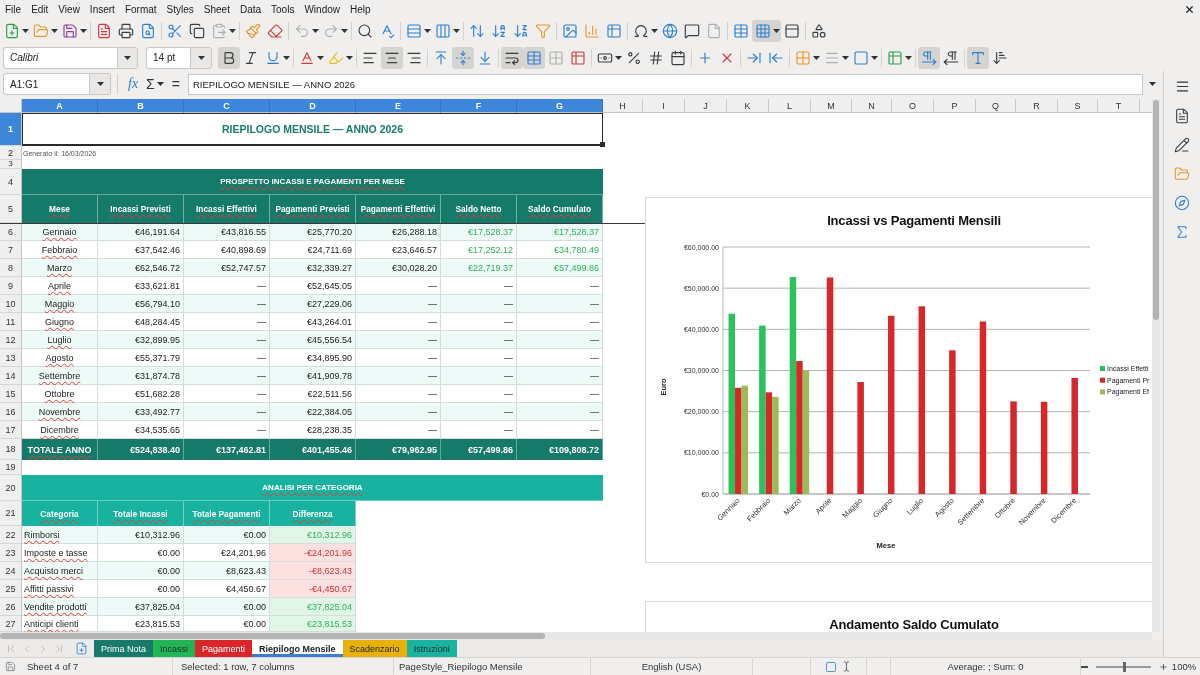 The image size is (1200, 675). I want to click on sheet-tab: Scadenzario, so click(374, 648).